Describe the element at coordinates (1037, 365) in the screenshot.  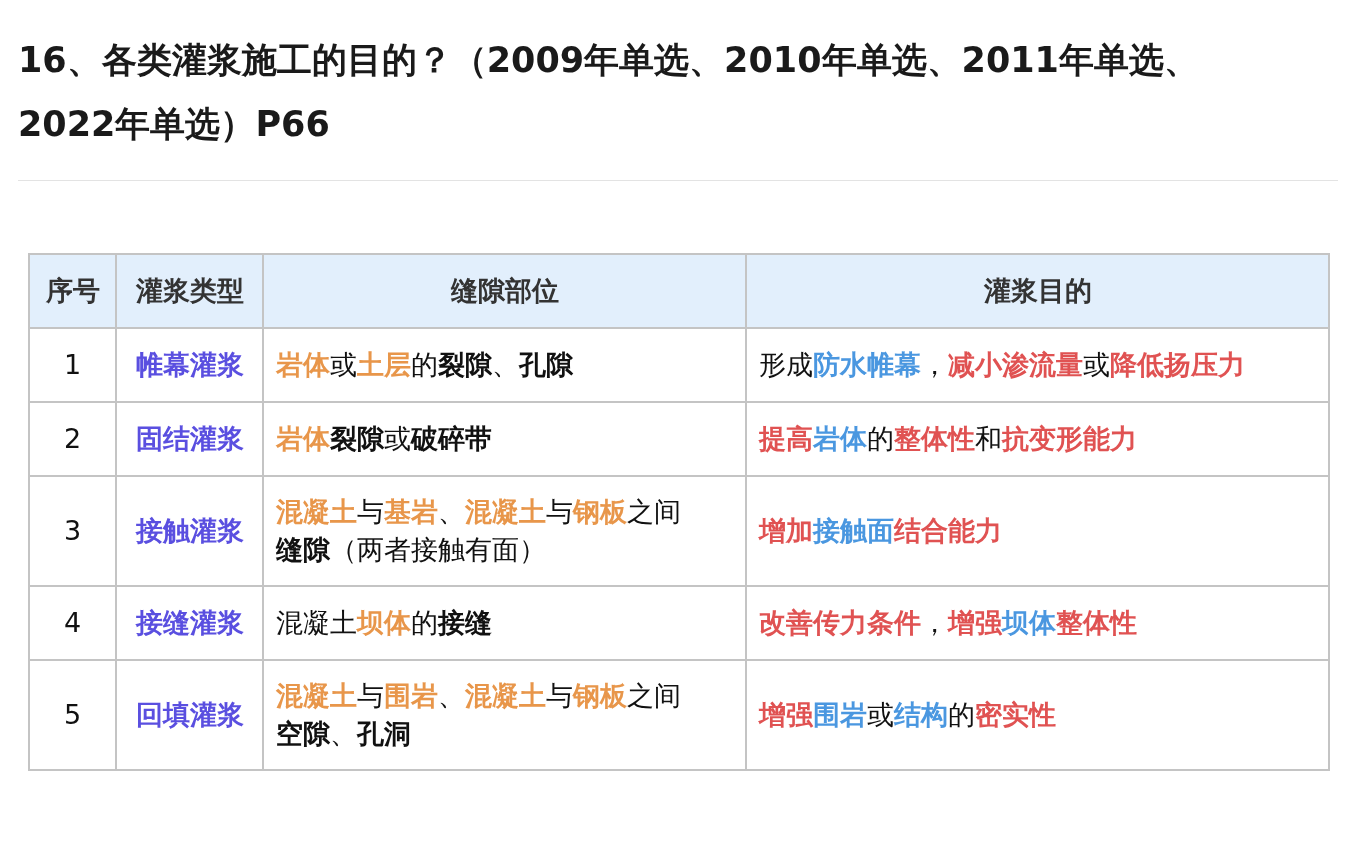
I see `table-cell: 形成防水帷幕，减小渗流量或降低扬压力` at that location.